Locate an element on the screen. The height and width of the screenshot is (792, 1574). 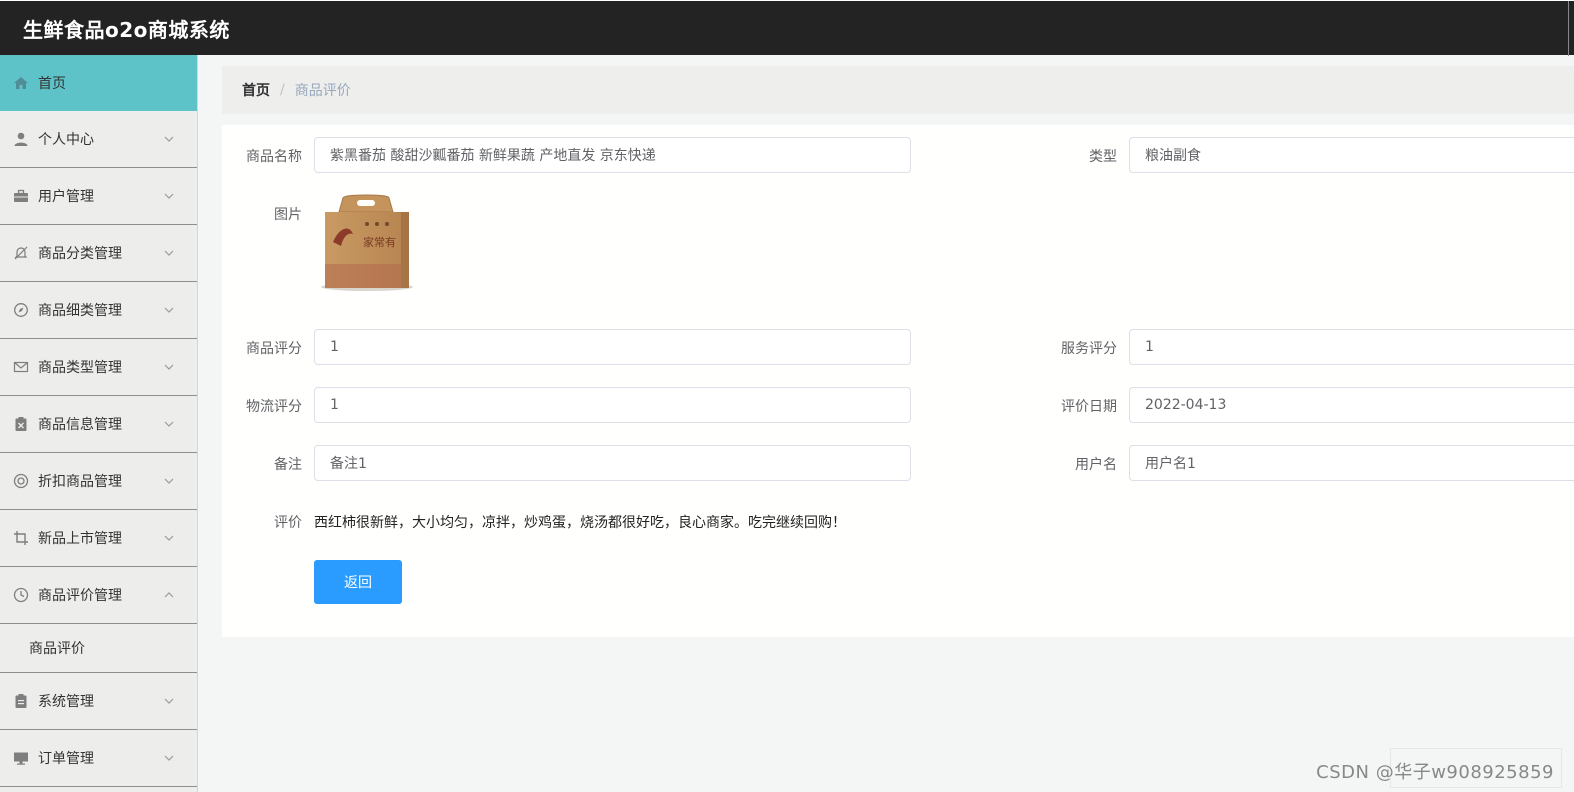
compass-icon is located at coordinates (21, 310).